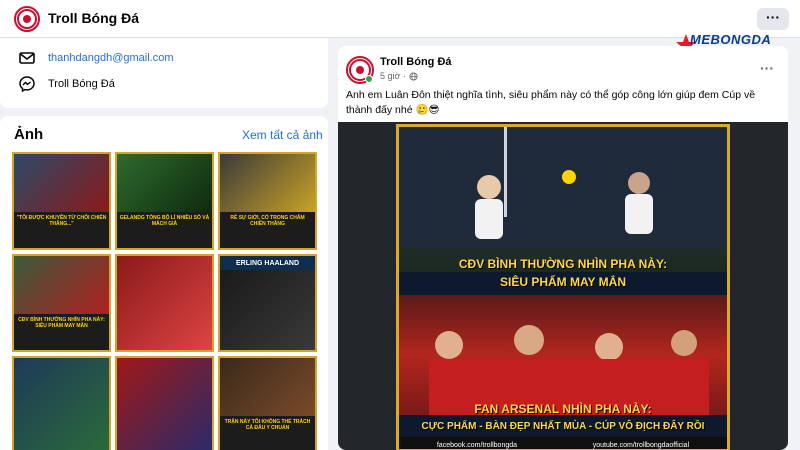  Describe the element at coordinates (164, 73) in the screenshot. I see `contact-info-card: thanhdangdh@gmail.com Troll Bóng Đá` at that location.